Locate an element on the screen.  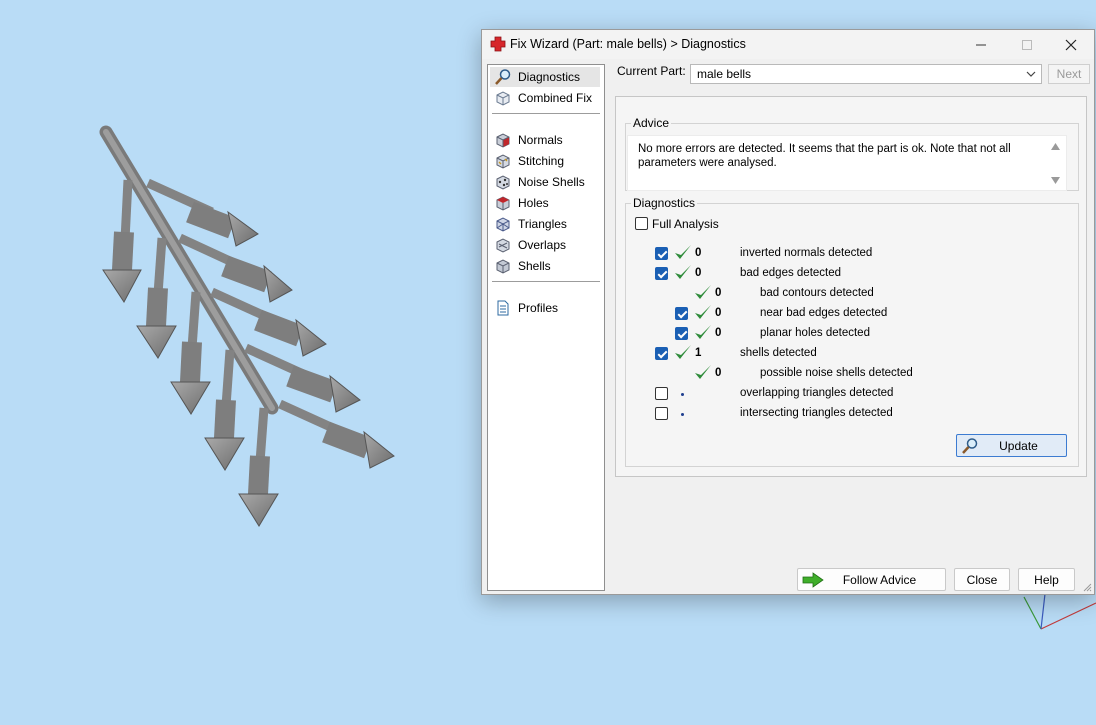
planar-holes-count: 0 is located at coordinates (718, 333).